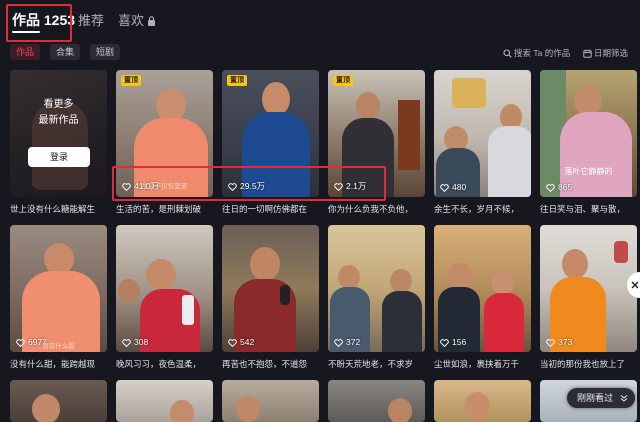  What do you see at coordinates (270, 133) in the screenshot?
I see `video-thumbnail: 置顶 29.5万` at bounding box center [270, 133].